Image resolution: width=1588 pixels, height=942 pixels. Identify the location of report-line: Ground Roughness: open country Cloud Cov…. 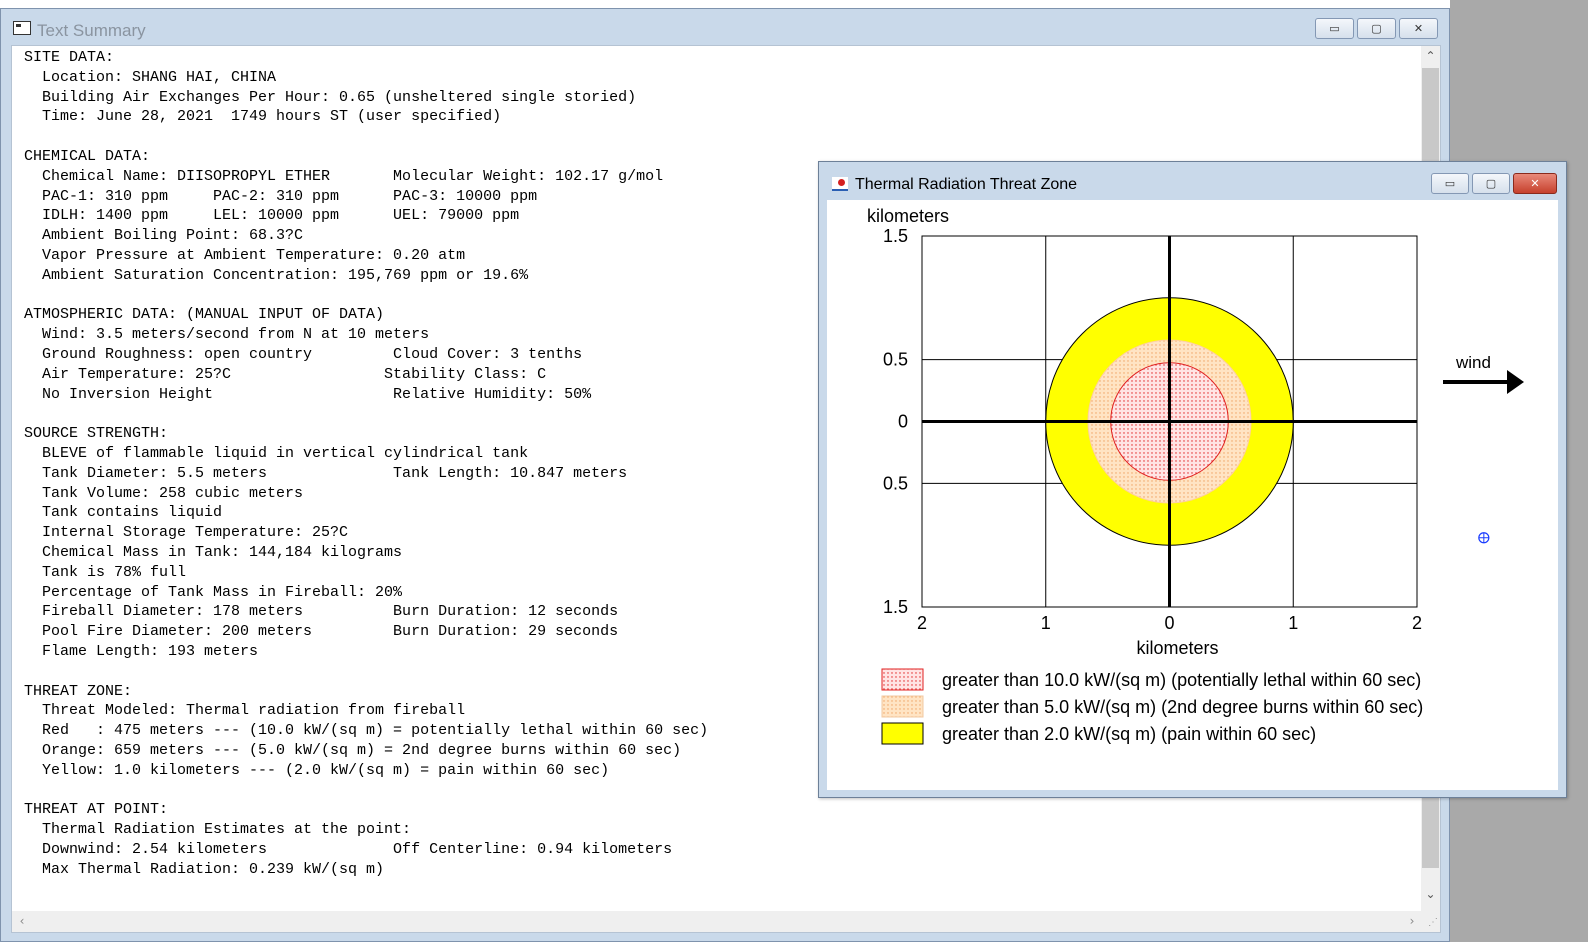
(303, 354).